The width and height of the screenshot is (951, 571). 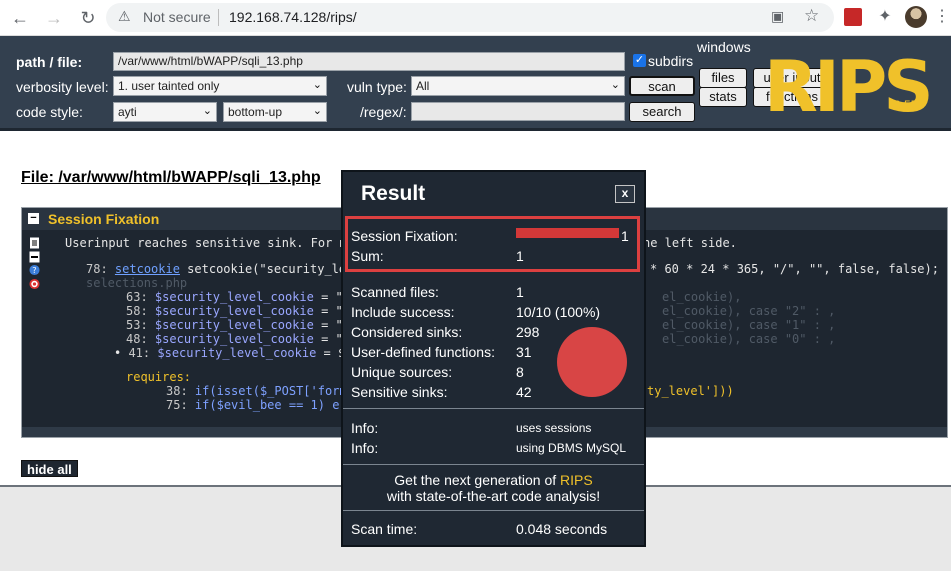 I want to click on result-title: Result, so click(x=393, y=193).